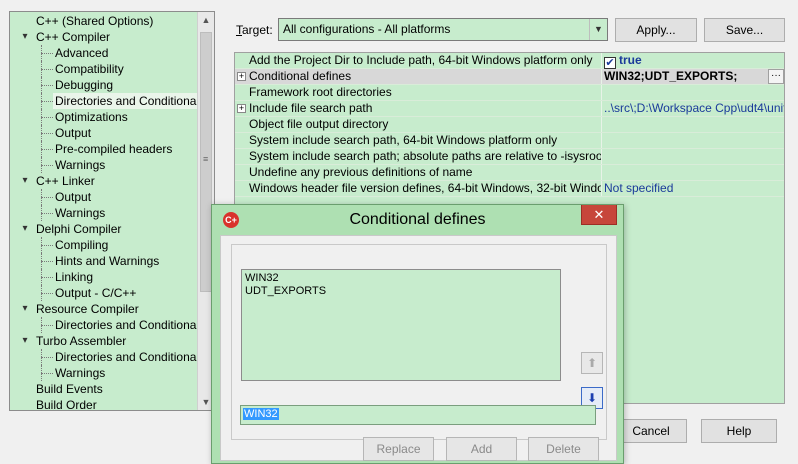 The image size is (798, 464). I want to click on tree-item-label: C++ (Shared Options), so click(95, 21).